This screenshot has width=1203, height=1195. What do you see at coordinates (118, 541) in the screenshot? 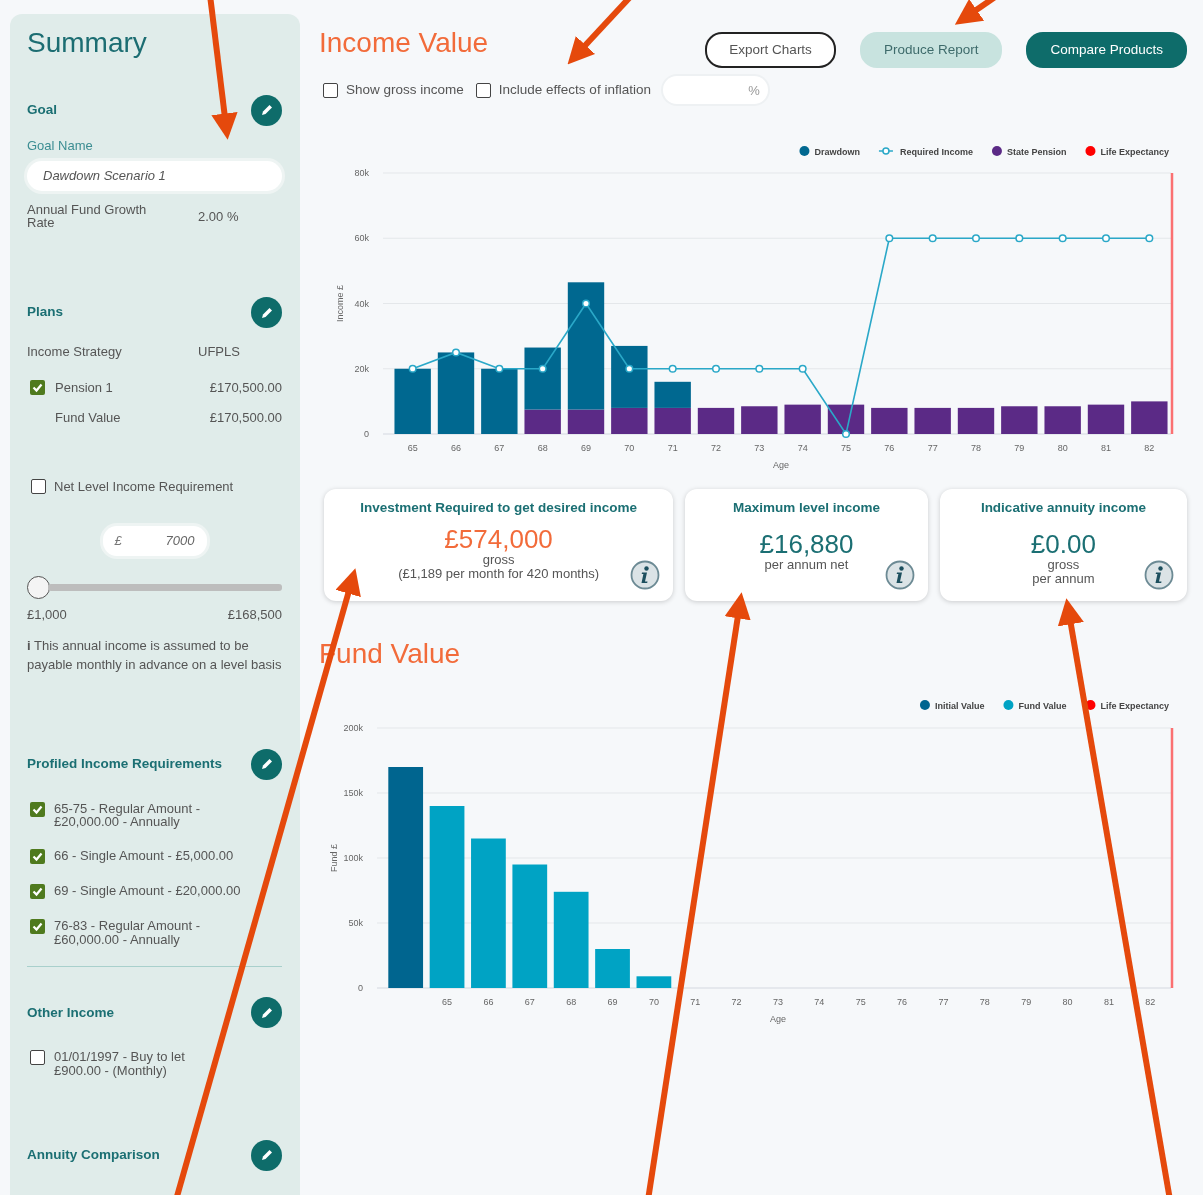
I see `currency-symbol: £` at bounding box center [118, 541].